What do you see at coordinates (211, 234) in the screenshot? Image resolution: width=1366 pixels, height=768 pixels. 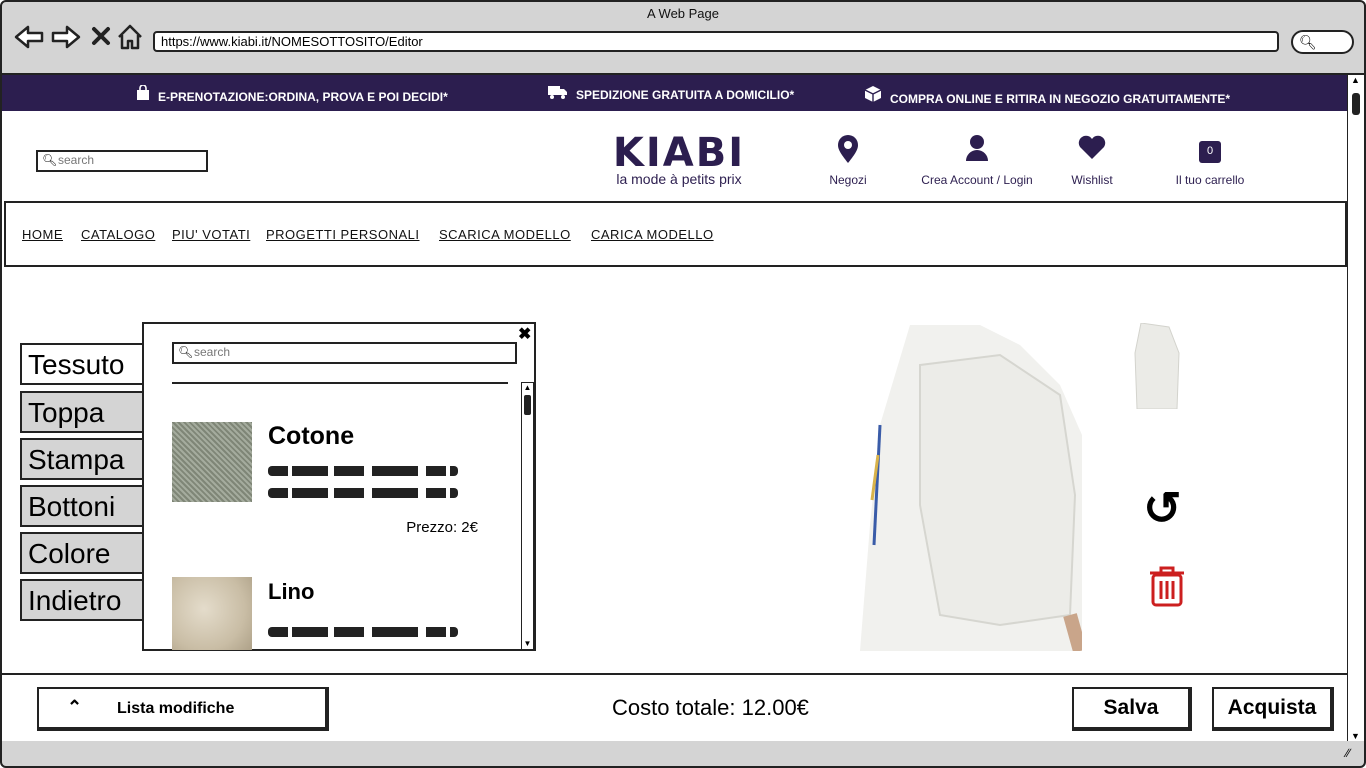 I see `menu-piu-votati: PIU' VOTATI` at bounding box center [211, 234].